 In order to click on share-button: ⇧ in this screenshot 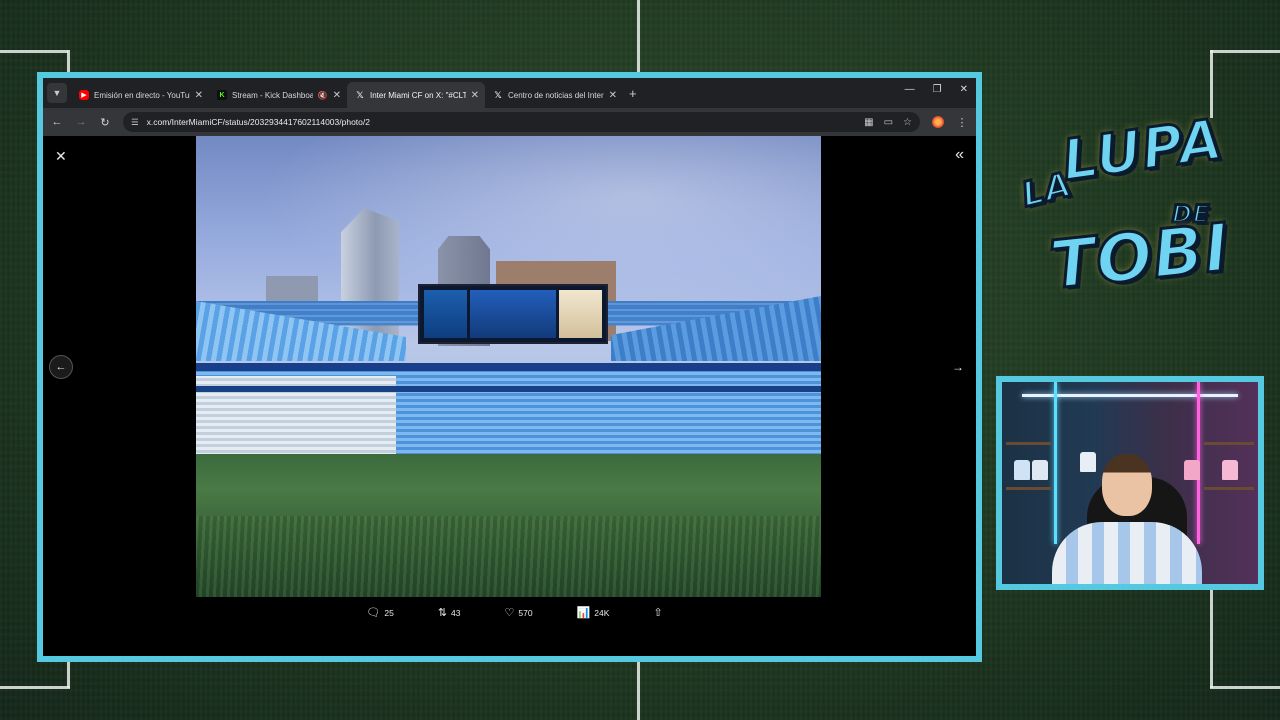, I will do `click(657, 612)`.